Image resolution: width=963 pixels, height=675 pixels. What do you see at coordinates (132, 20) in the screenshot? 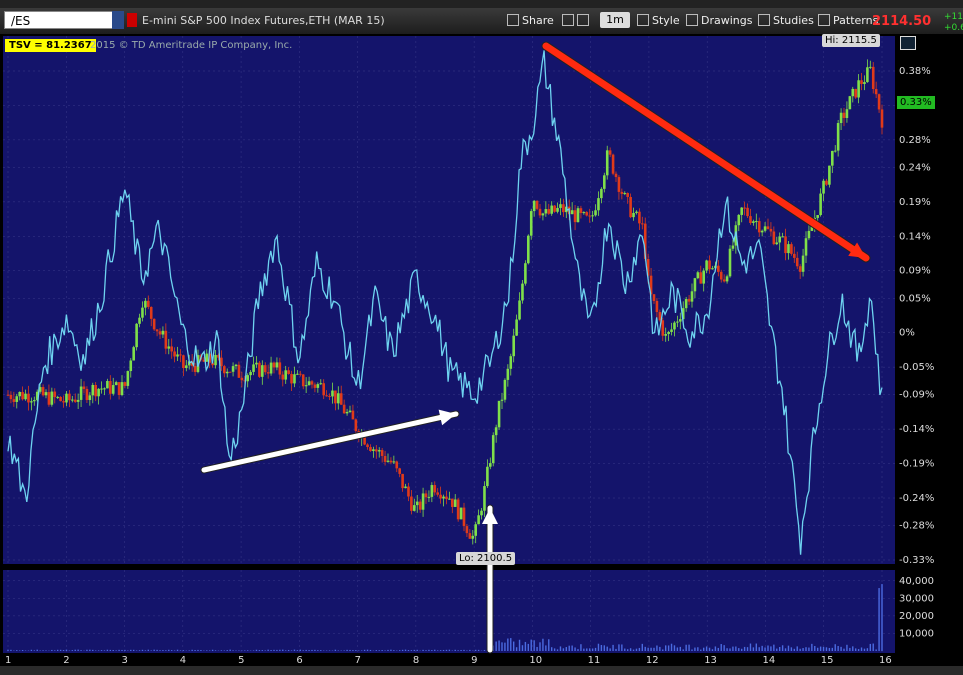
I see `flag-icon` at bounding box center [132, 20].